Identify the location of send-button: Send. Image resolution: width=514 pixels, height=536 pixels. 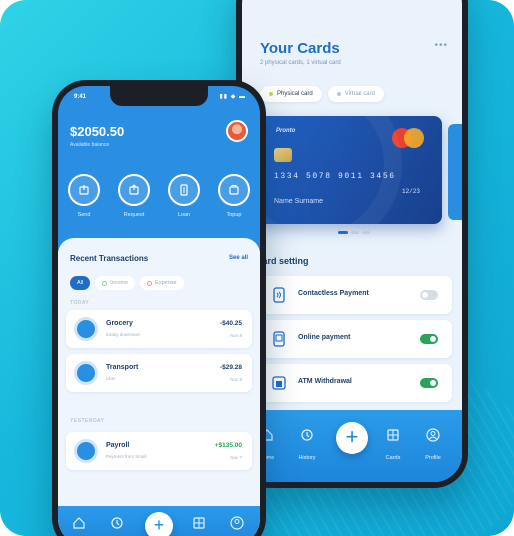
(84, 196).